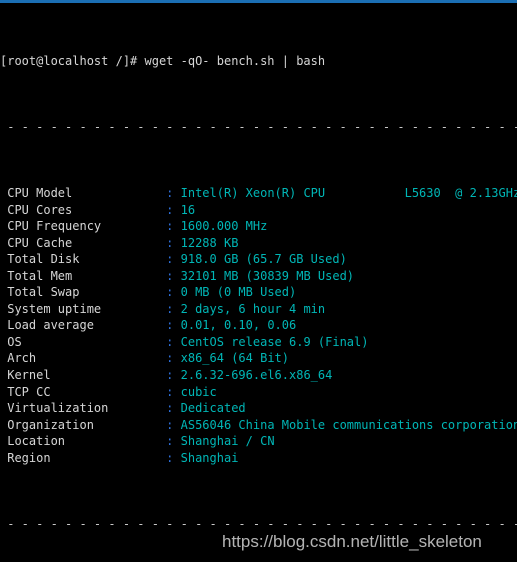 The image size is (517, 562). What do you see at coordinates (83, 308) in the screenshot?
I see `sysinfo-label: System uptime` at bounding box center [83, 308].